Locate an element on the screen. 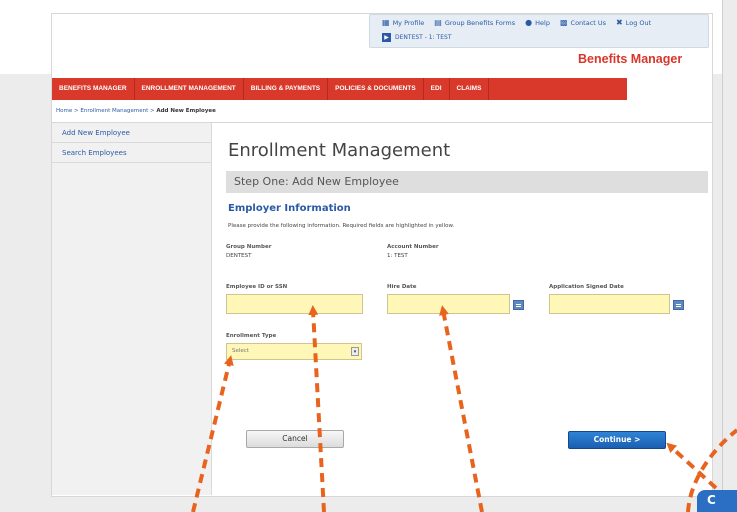 This screenshot has height=512, width=737. annotation-arrow-continue is located at coordinates (692, 466).